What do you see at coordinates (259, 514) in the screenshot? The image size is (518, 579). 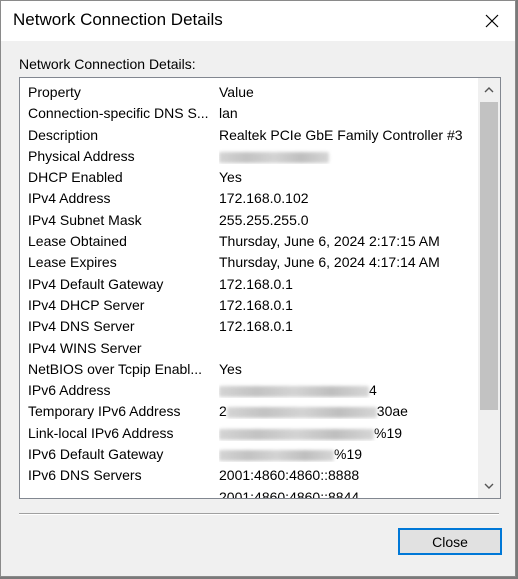 I see `separator-line` at bounding box center [259, 514].